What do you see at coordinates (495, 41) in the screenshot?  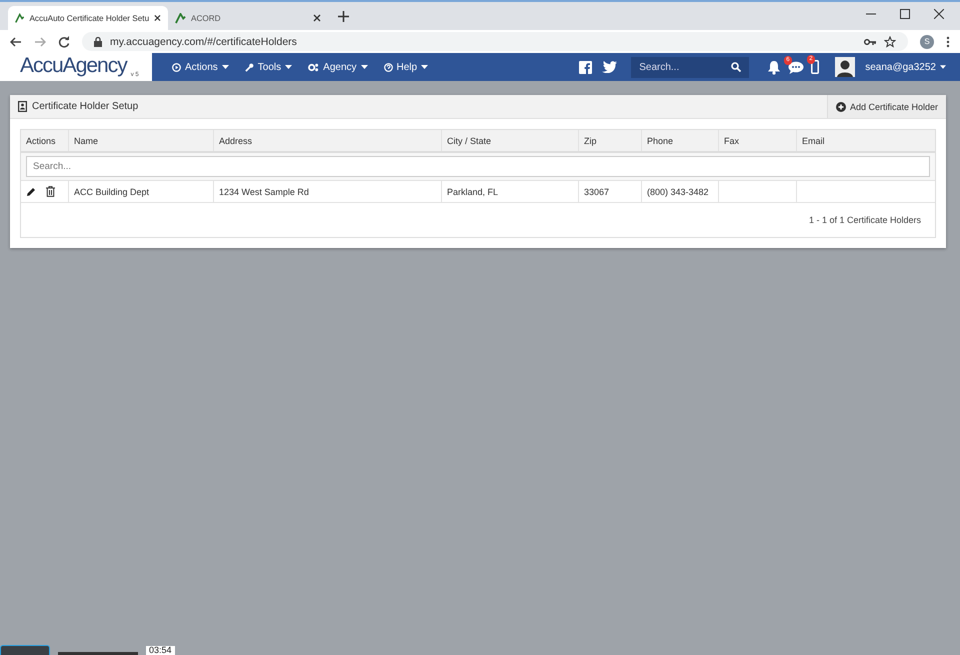 I see `address-bar: my.accuagency.com/#/certificateHolders` at bounding box center [495, 41].